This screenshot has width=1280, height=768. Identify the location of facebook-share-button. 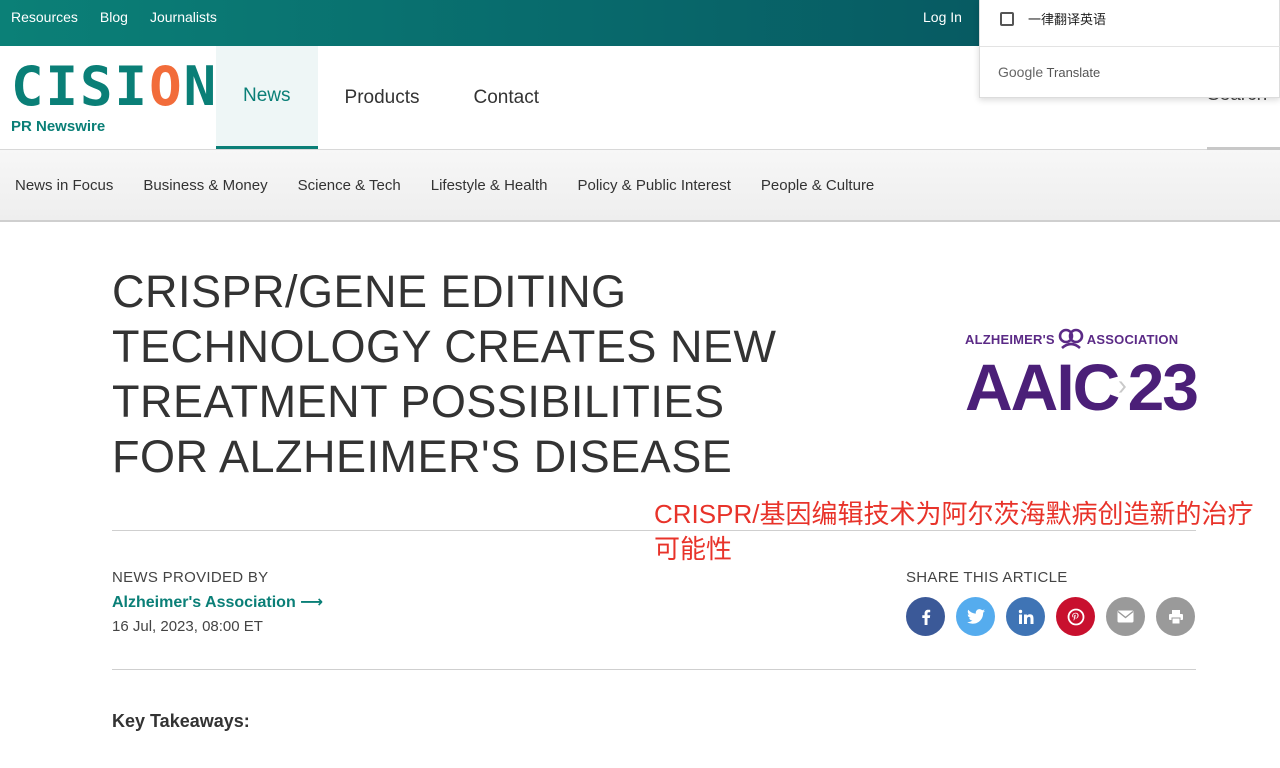
(925, 616).